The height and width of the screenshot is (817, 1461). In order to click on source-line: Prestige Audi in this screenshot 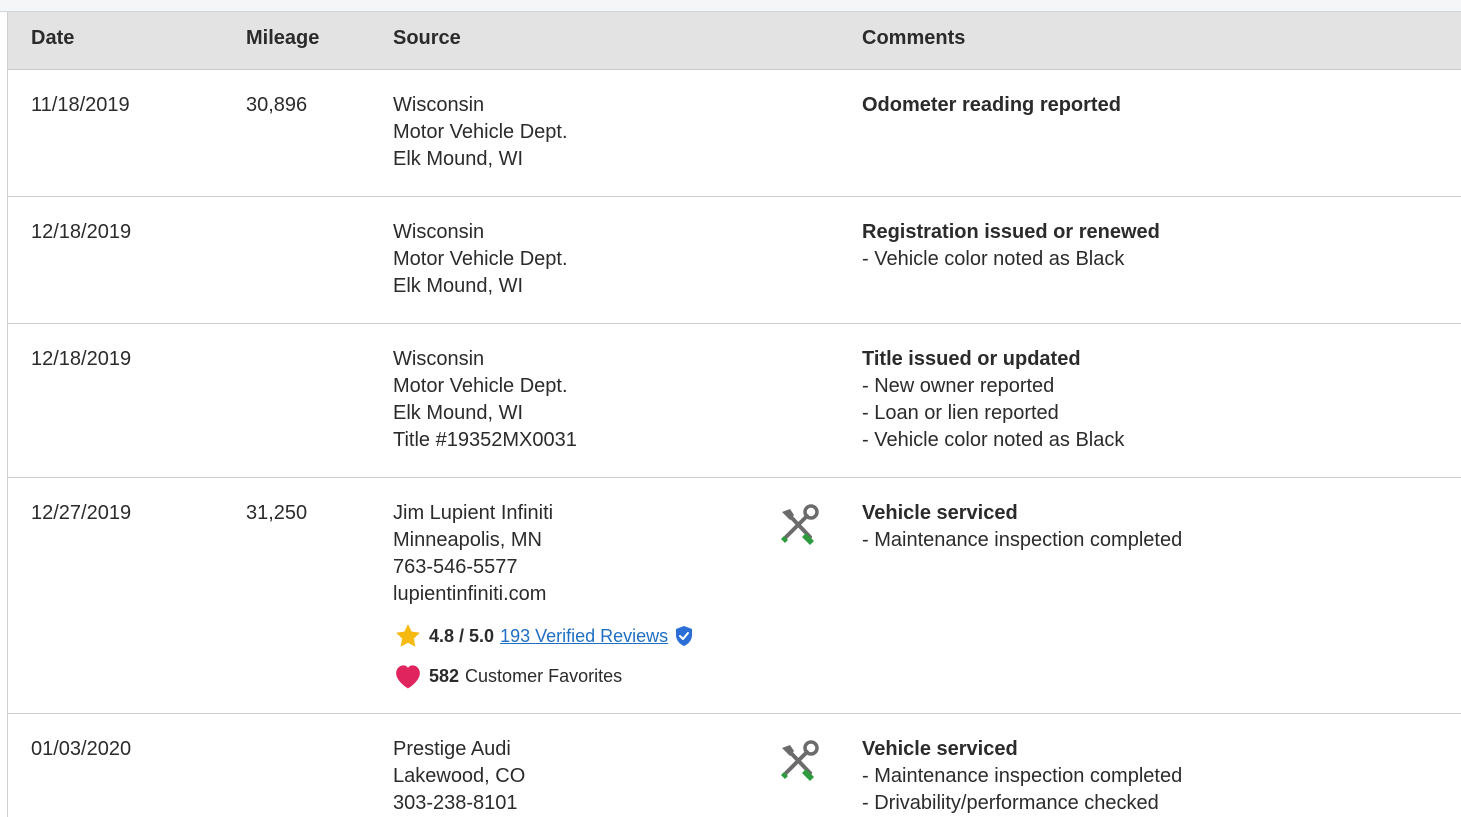, I will do `click(452, 749)`.